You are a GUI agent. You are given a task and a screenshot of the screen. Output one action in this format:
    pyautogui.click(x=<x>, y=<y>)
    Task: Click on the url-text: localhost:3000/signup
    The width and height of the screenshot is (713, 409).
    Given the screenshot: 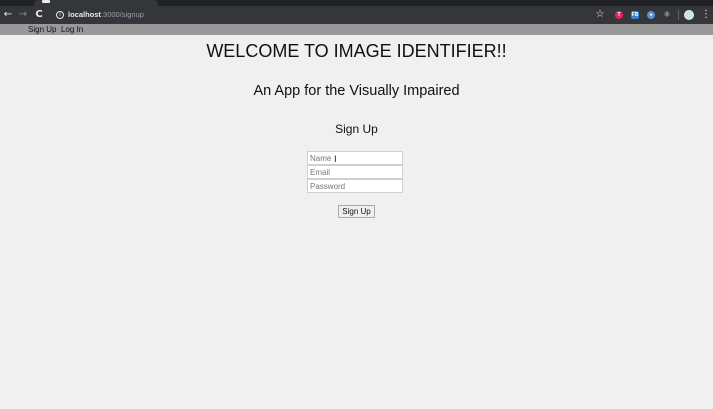 What is the action you would take?
    pyautogui.click(x=106, y=15)
    